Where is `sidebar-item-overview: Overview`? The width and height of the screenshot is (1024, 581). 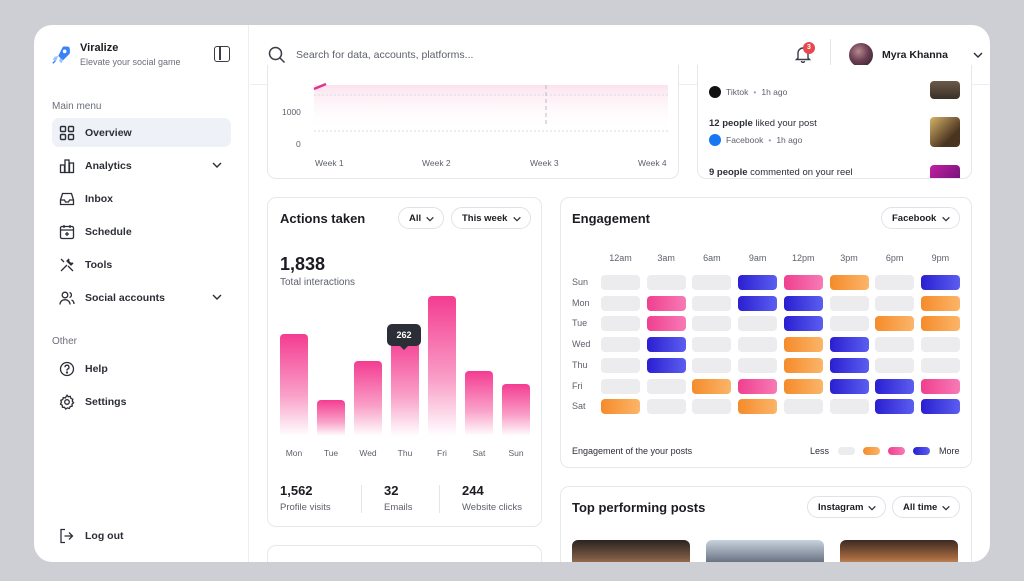 sidebar-item-overview: Overview is located at coordinates (141, 132).